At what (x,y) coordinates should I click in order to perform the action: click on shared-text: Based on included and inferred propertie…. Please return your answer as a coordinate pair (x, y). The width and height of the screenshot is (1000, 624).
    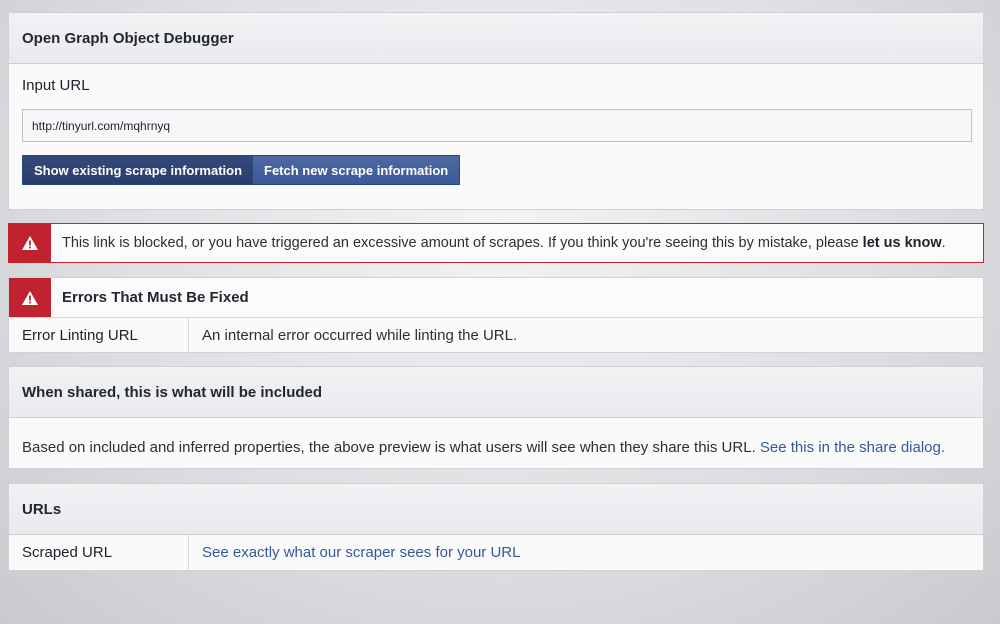
    Looking at the image, I should click on (391, 447).